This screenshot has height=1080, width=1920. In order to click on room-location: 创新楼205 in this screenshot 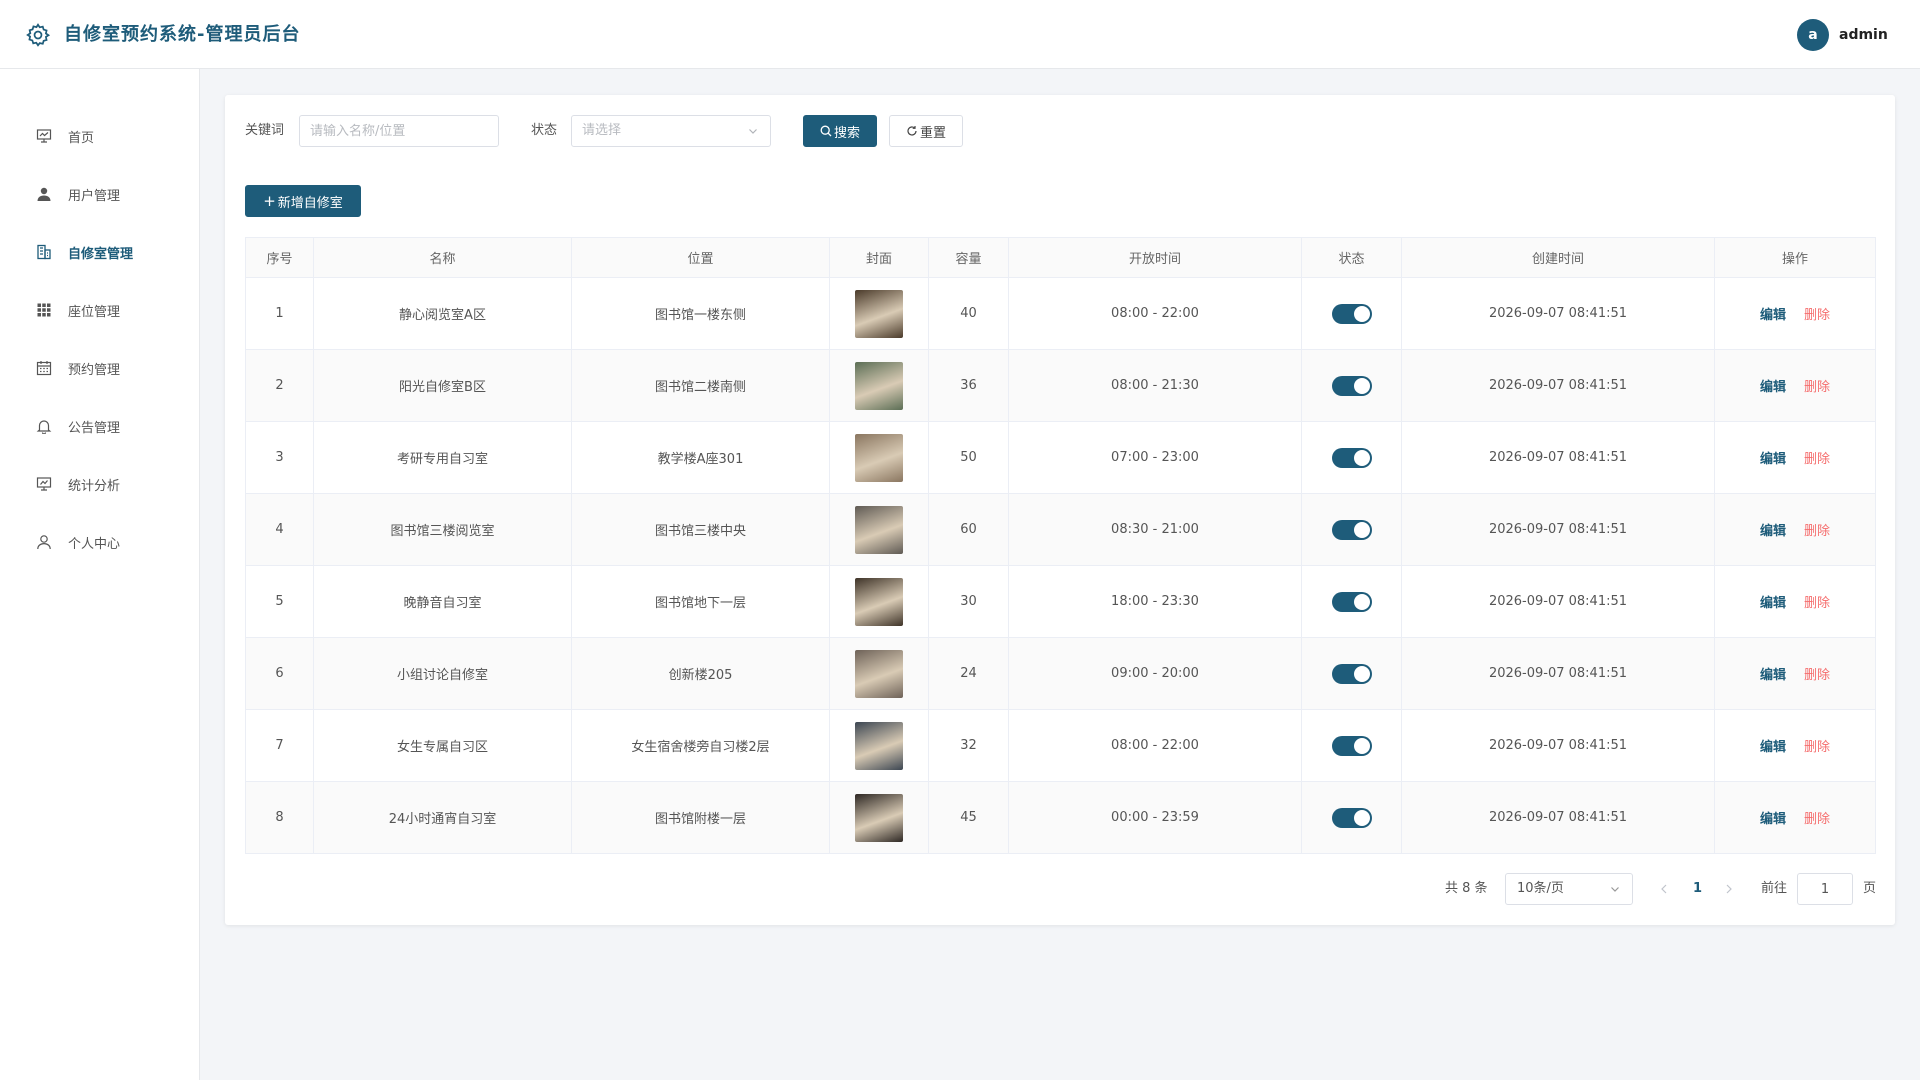, I will do `click(700, 673)`.